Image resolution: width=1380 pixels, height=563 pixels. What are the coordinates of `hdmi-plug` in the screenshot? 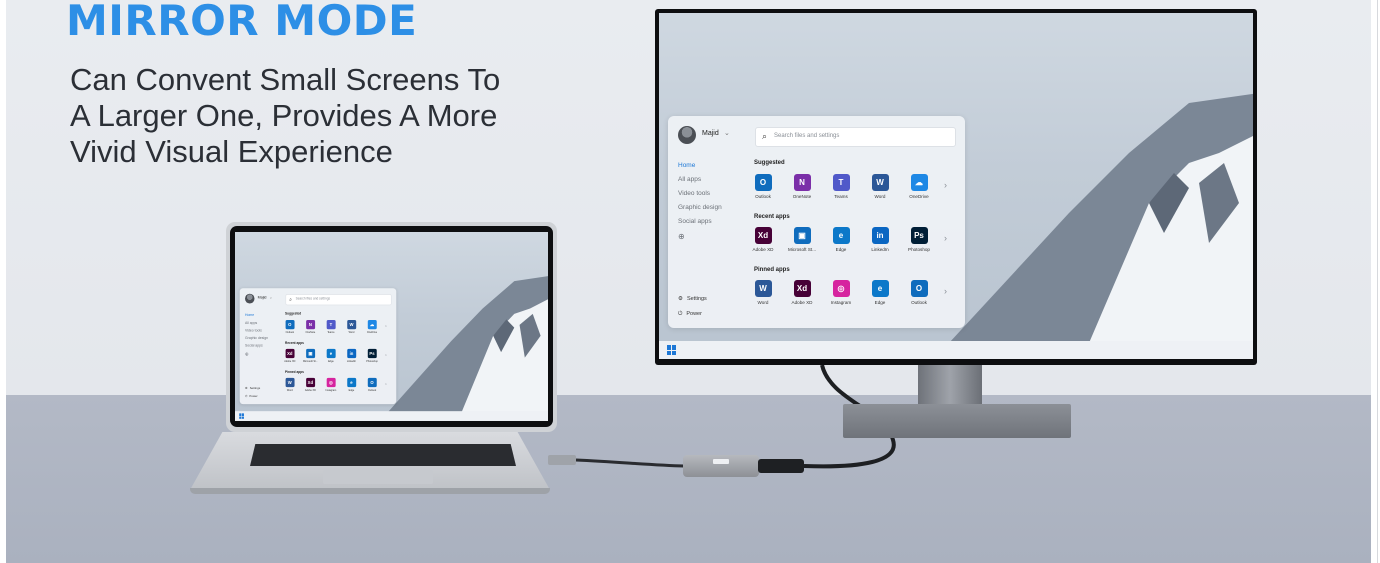 It's located at (781, 466).